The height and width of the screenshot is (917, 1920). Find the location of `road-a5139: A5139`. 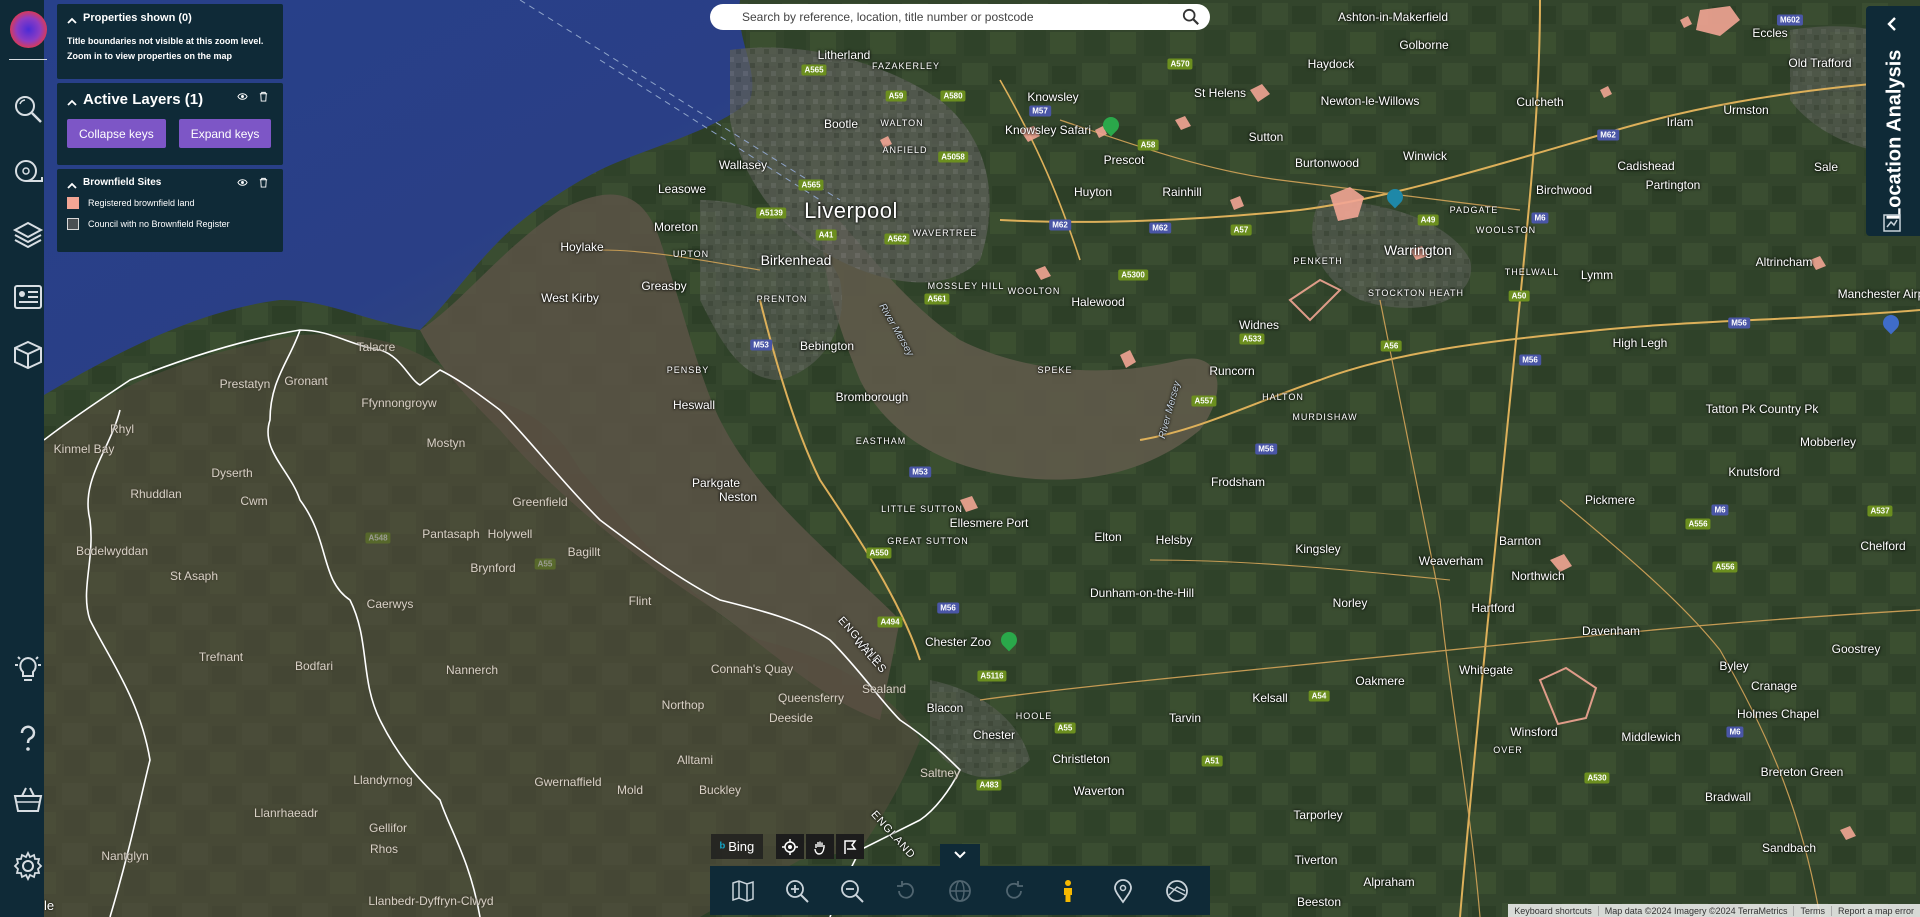

road-a5139: A5139 is located at coordinates (771, 213).